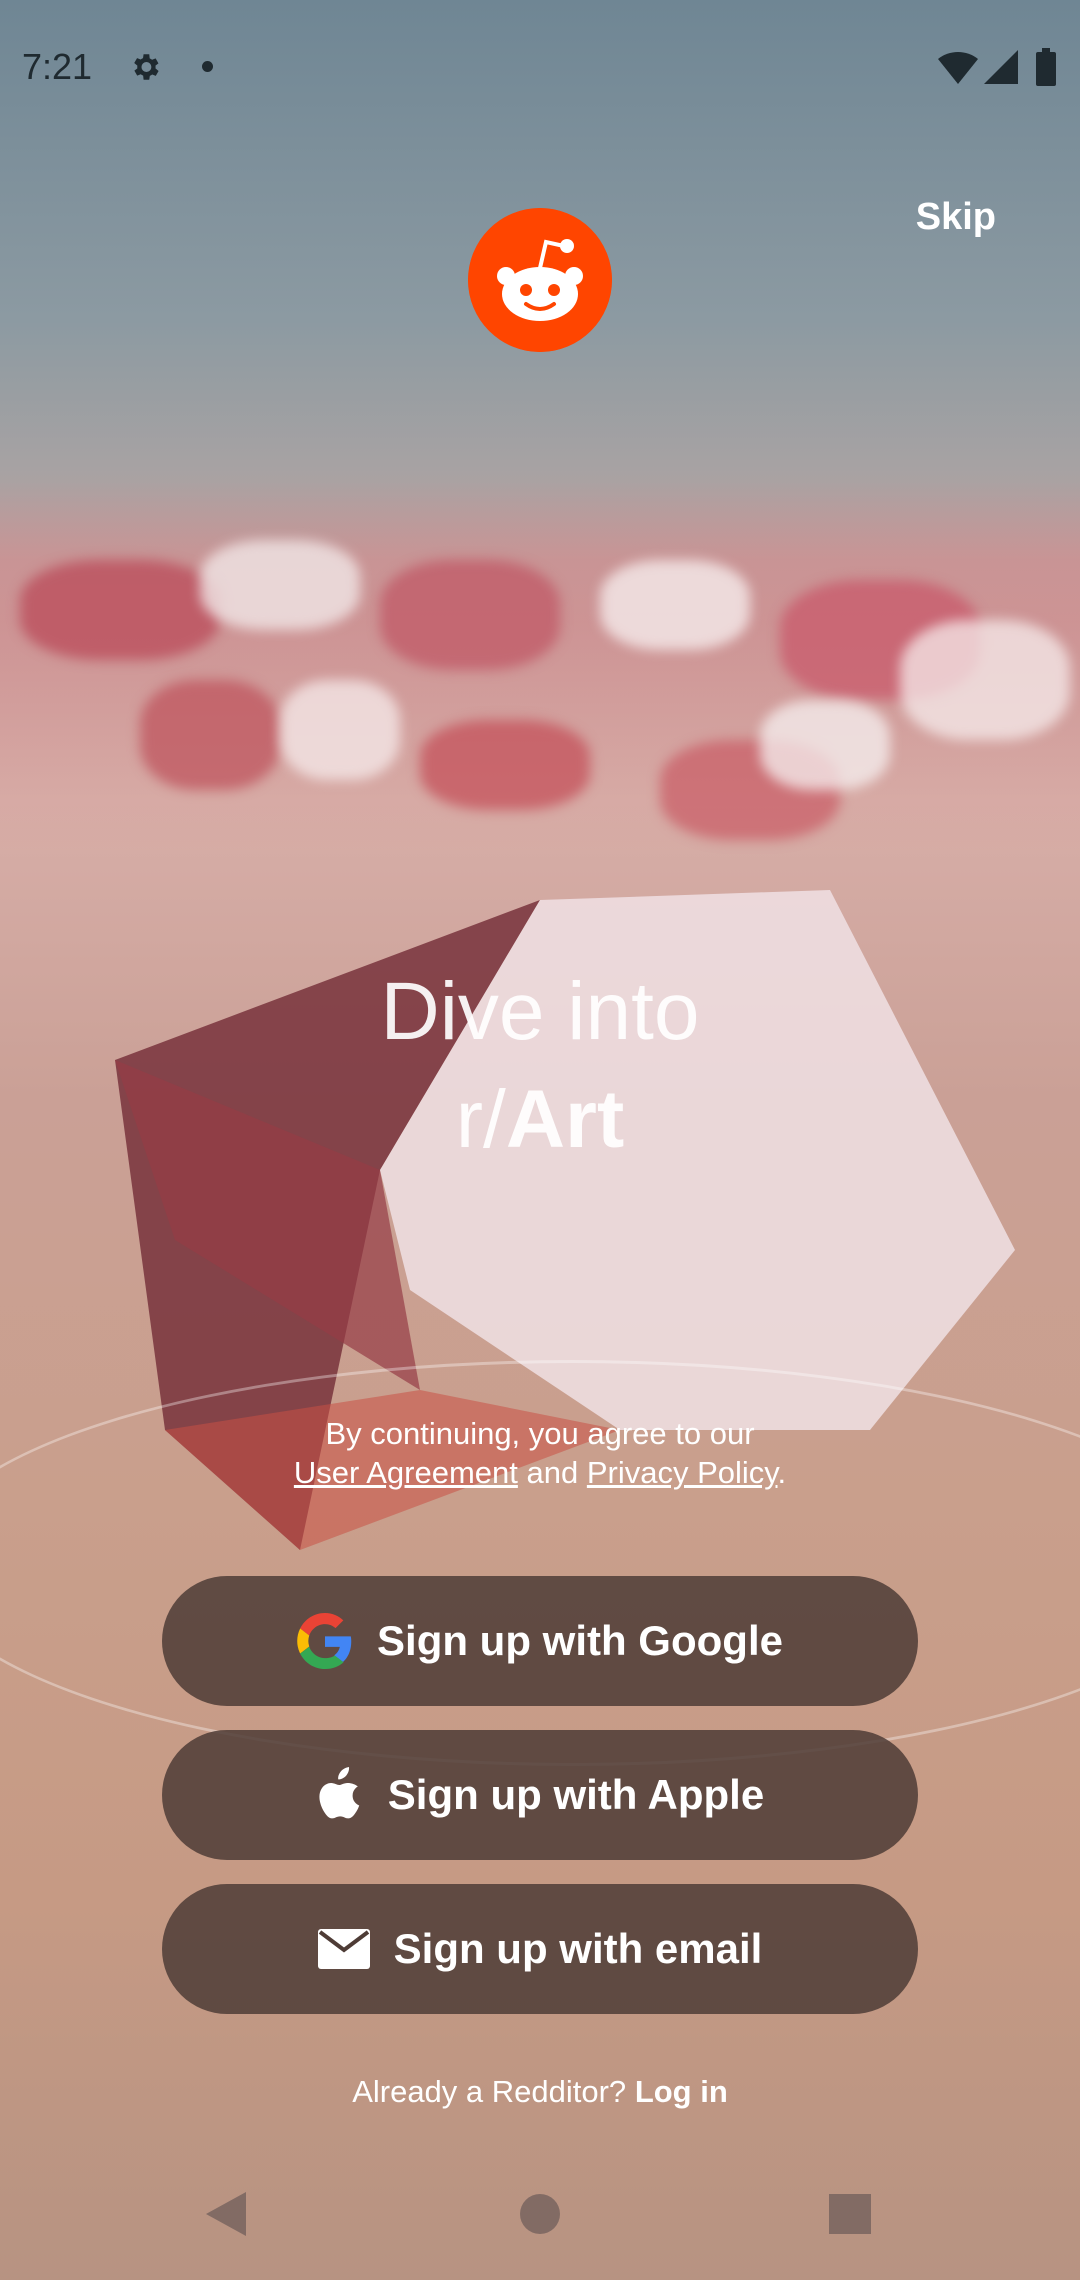 Image resolution: width=1080 pixels, height=2280 pixels. Describe the element at coordinates (782, 1472) in the screenshot. I see `legal-suffix: .` at that location.